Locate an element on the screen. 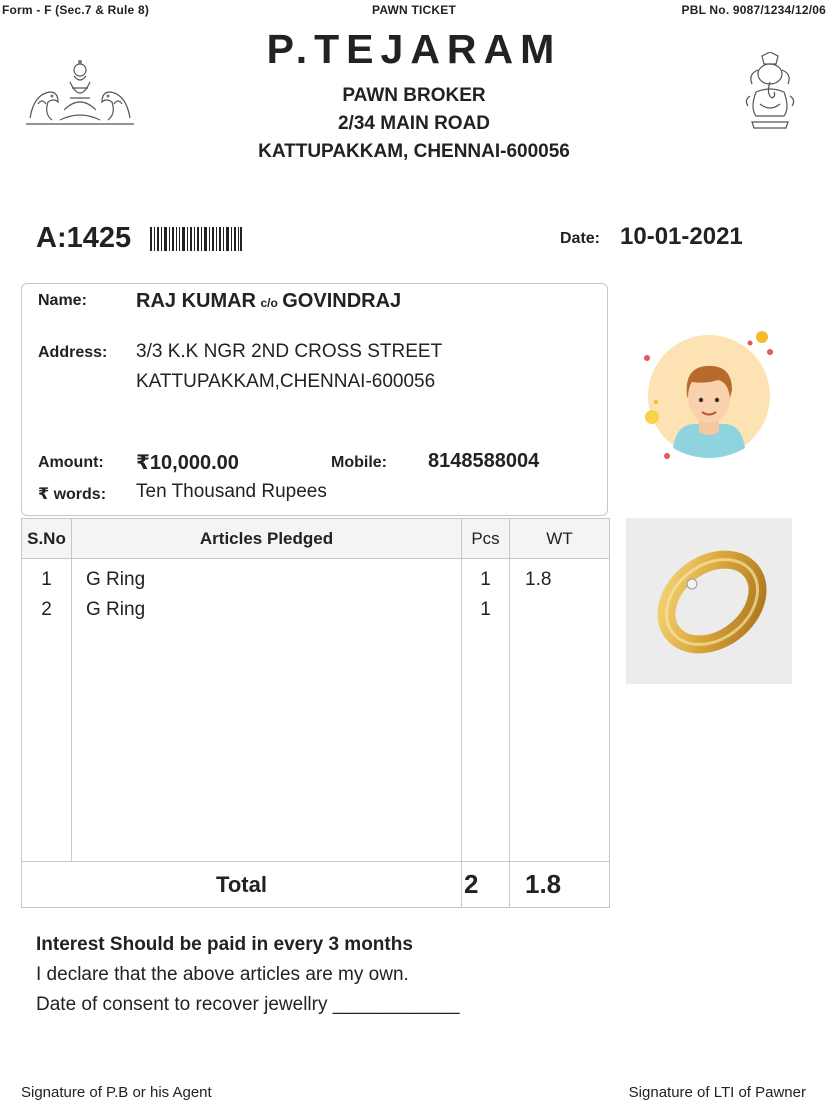  table-header-row: S.No Articles Pledged Pcs WT is located at coordinates (315, 538).